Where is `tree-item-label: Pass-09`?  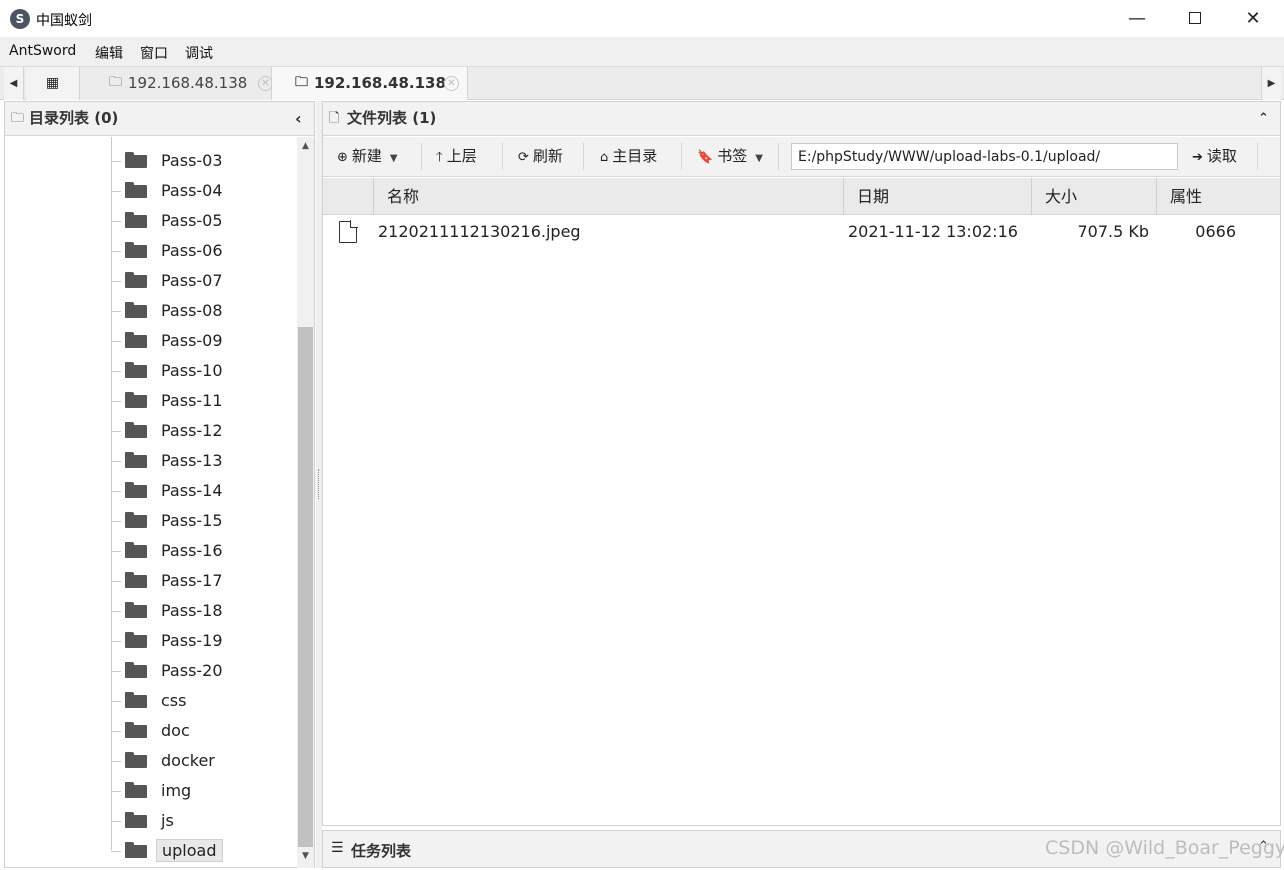 tree-item-label: Pass-09 is located at coordinates (192, 340).